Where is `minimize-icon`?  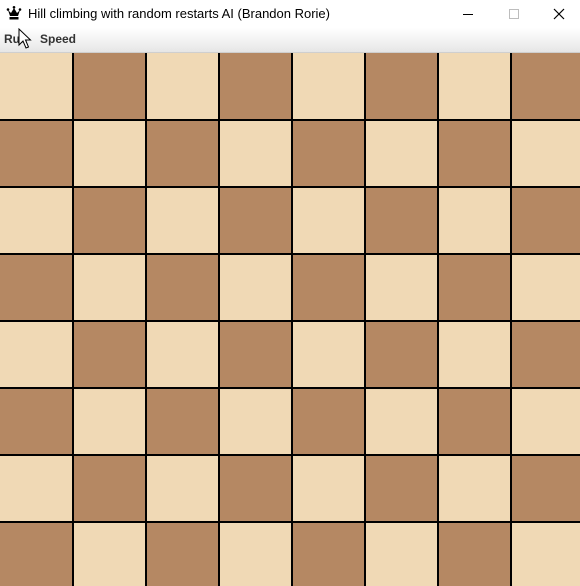
minimize-icon is located at coordinates (468, 14).